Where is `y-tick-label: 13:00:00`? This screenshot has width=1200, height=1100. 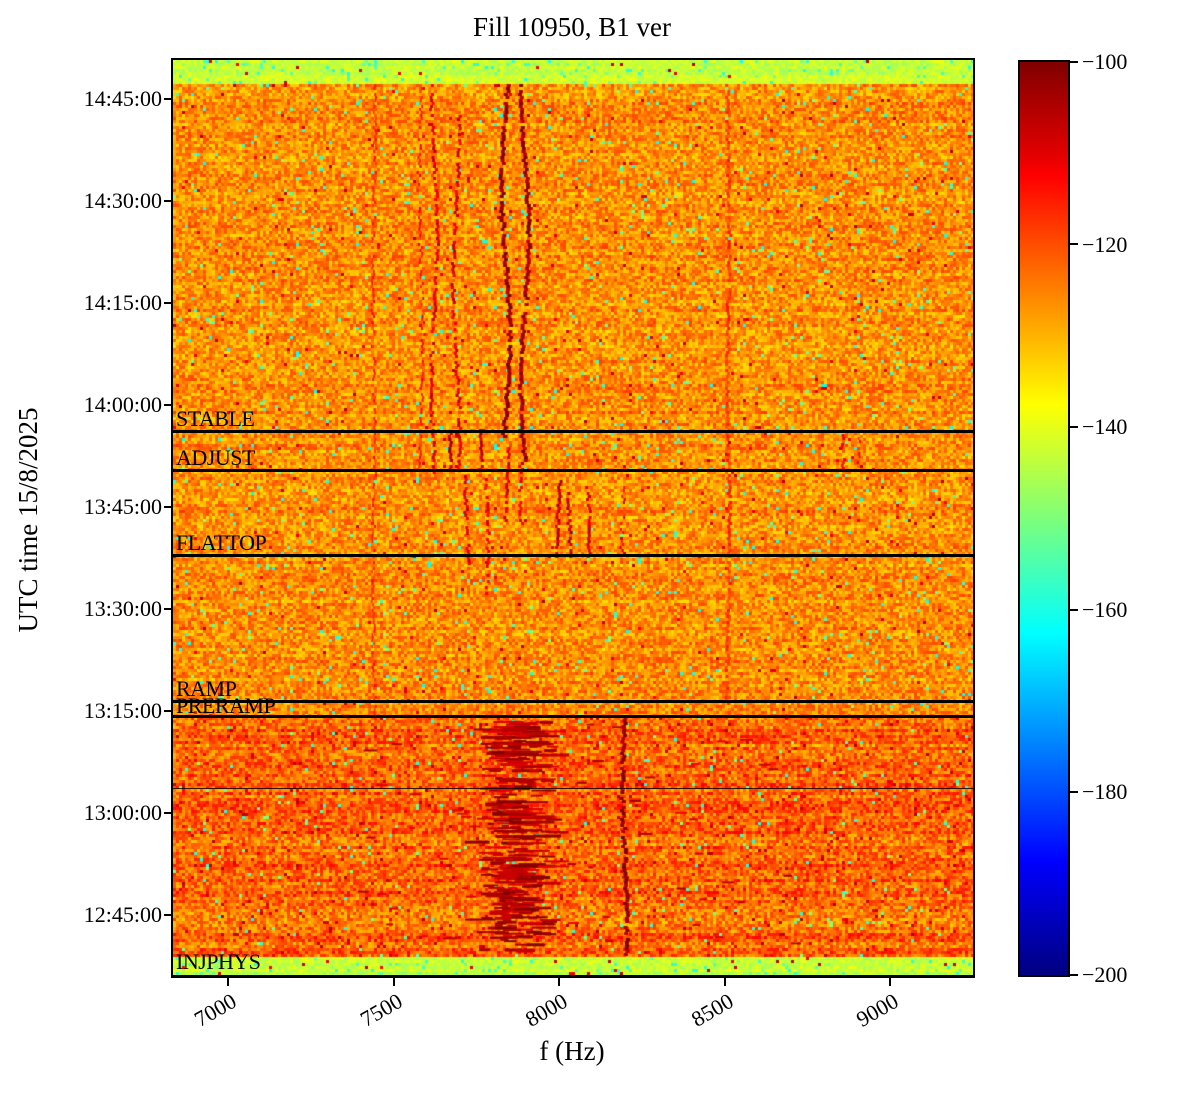
y-tick-label: 13:00:00 is located at coordinates (122, 812).